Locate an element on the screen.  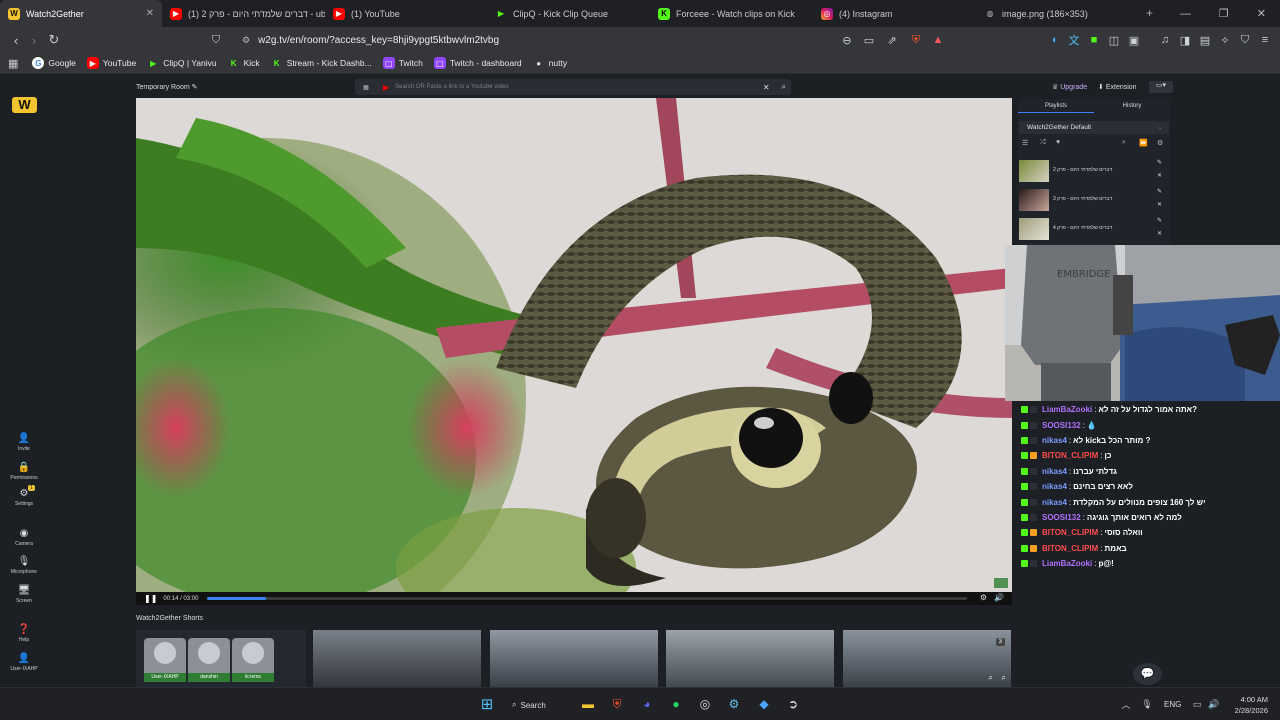
tab-history: History is located at coordinates (1132, 106).